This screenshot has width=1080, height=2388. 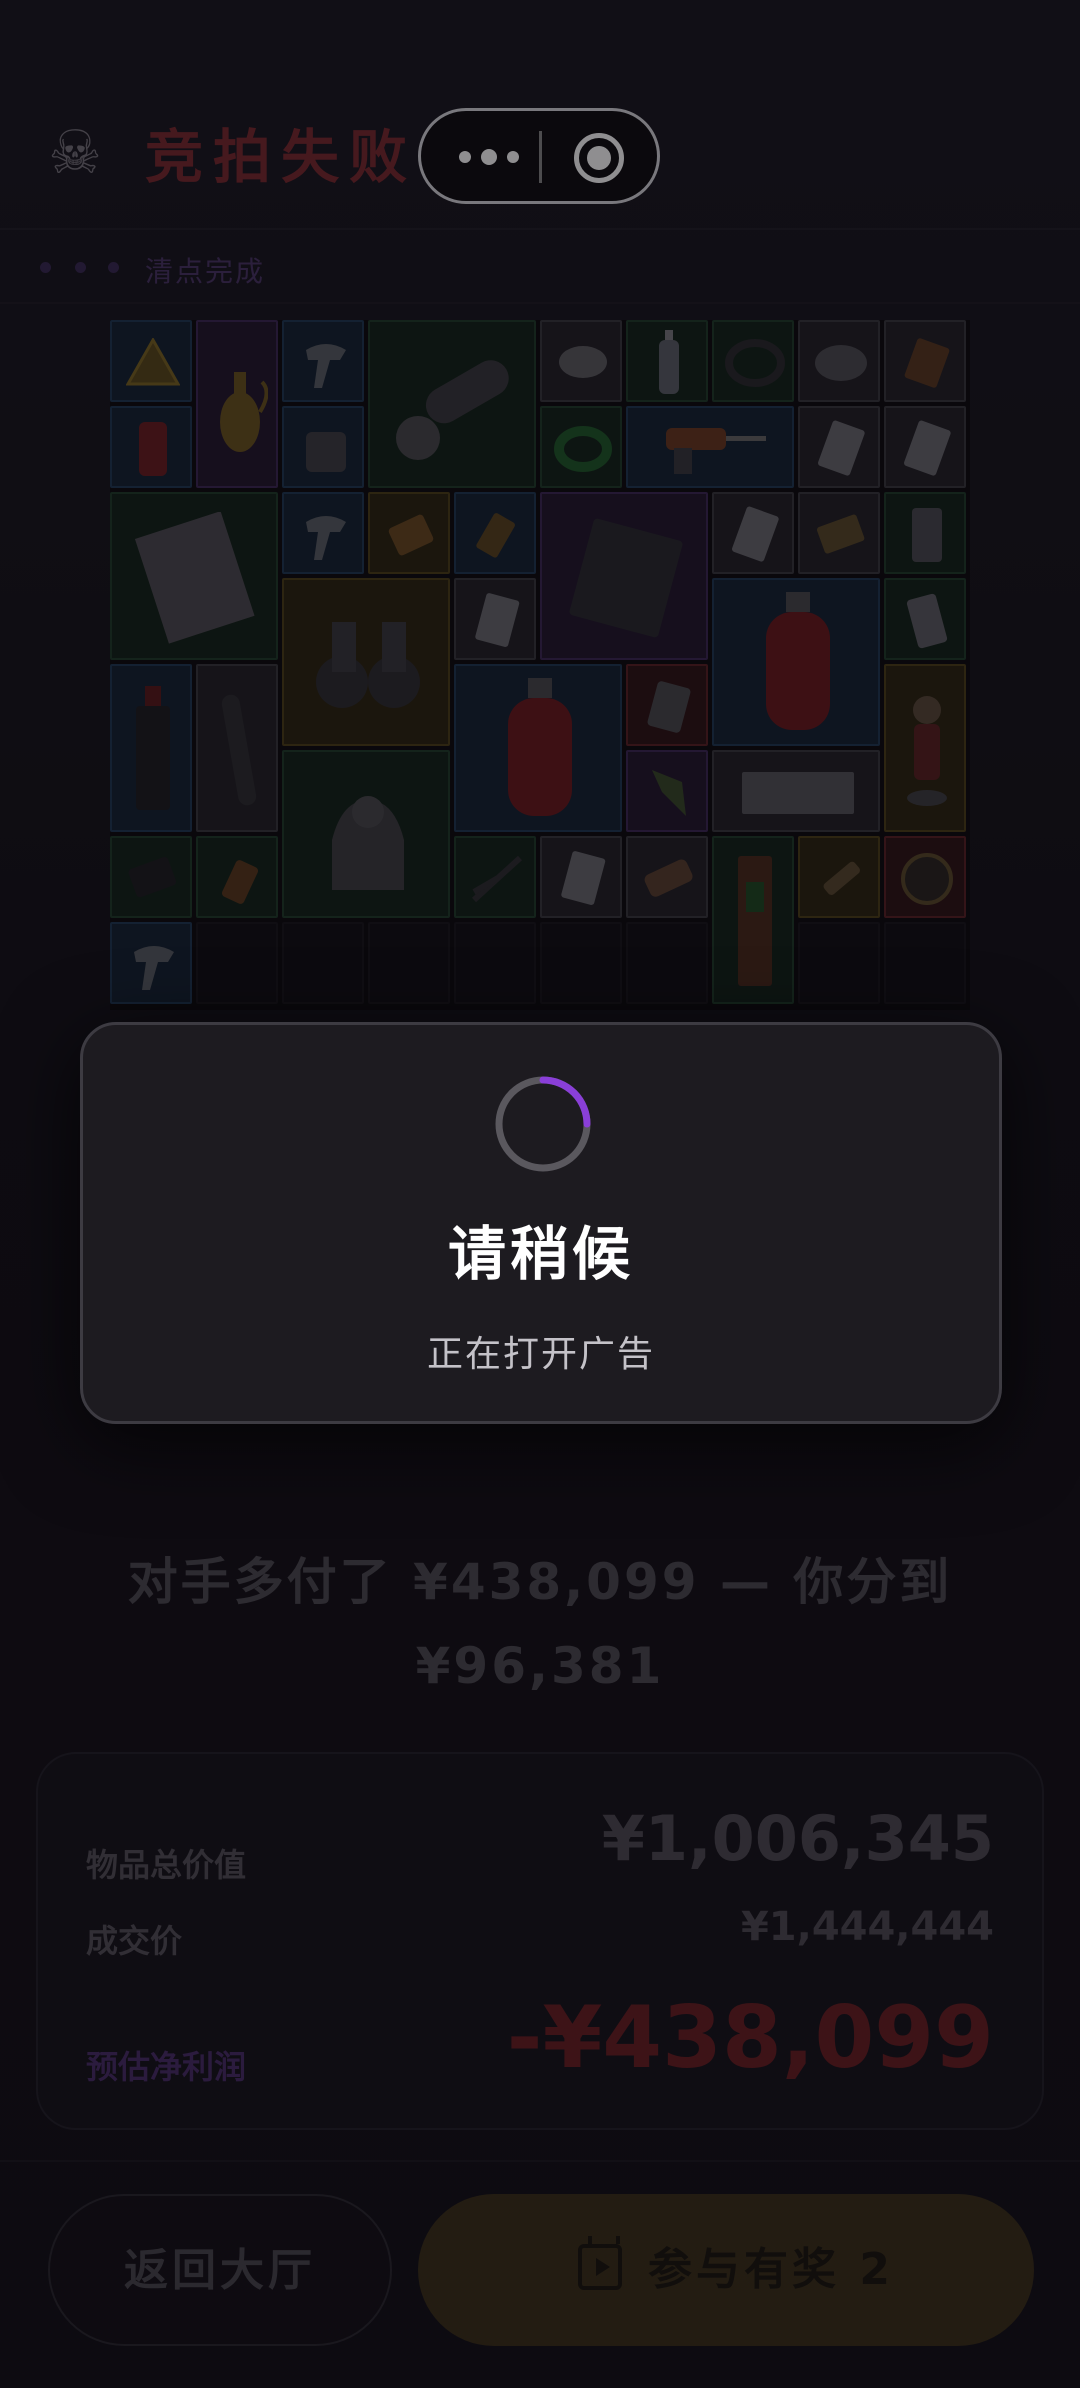 I want to click on modal-subtitle: 正在打开广告, so click(x=540, y=1354).